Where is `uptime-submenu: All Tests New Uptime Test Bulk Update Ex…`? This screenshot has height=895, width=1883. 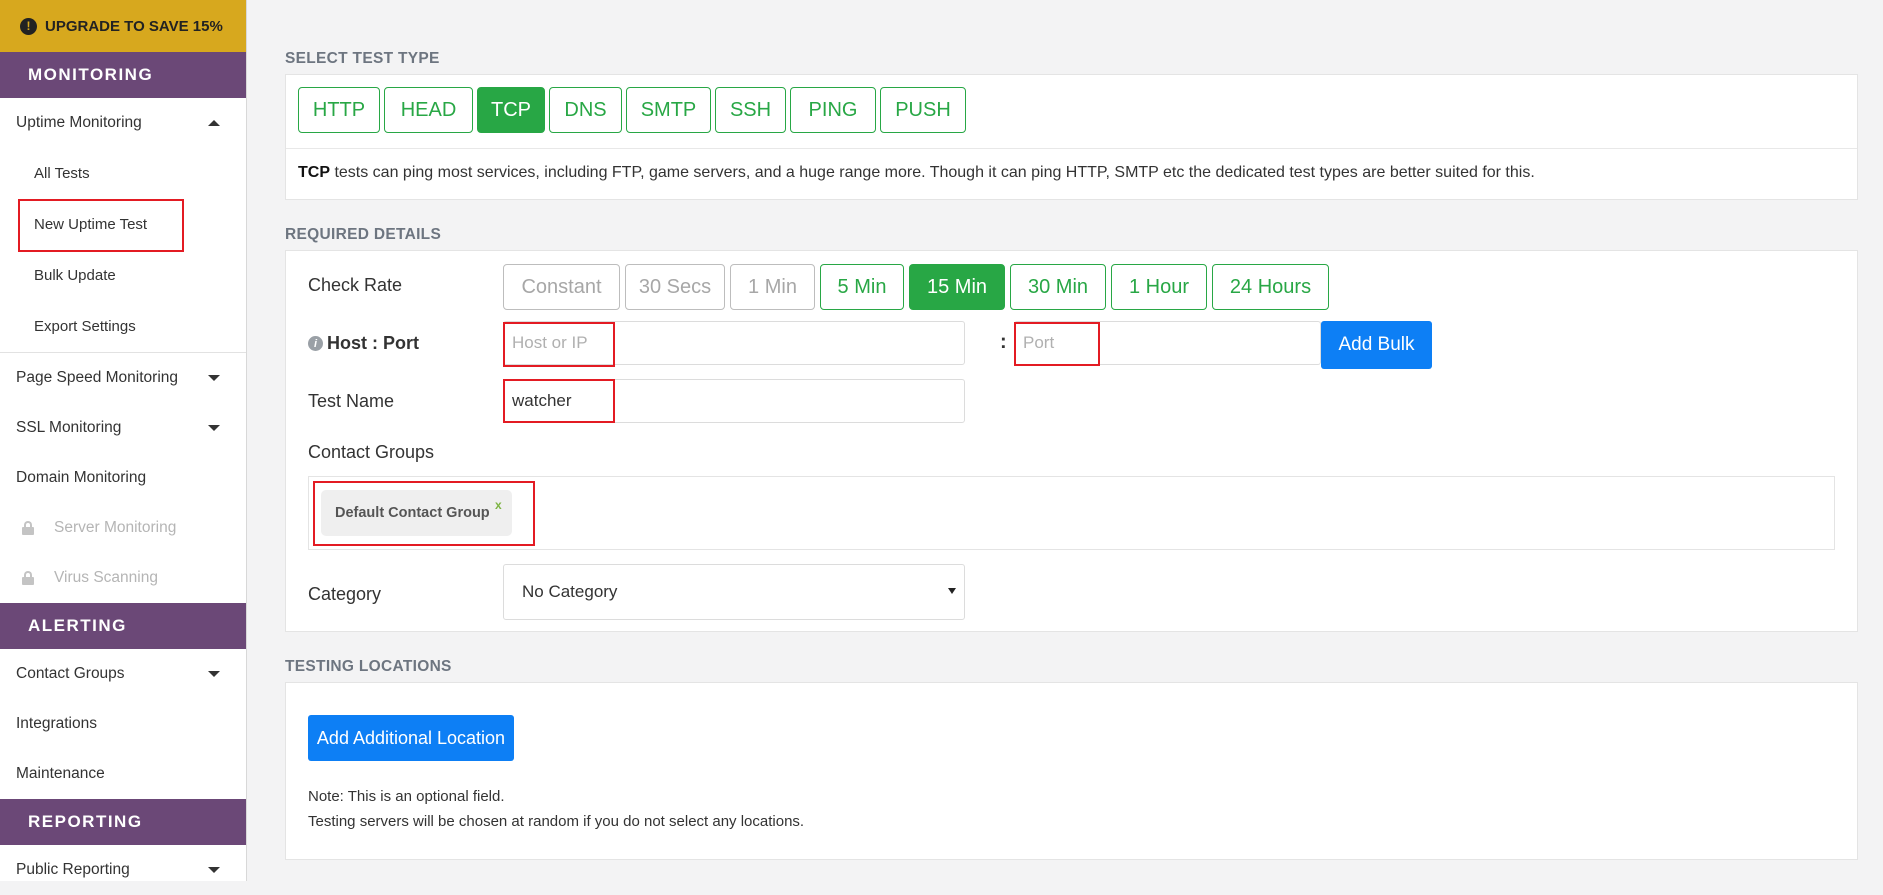
uptime-submenu: All Tests New Uptime Test Bulk Update Ex… is located at coordinates (123, 250).